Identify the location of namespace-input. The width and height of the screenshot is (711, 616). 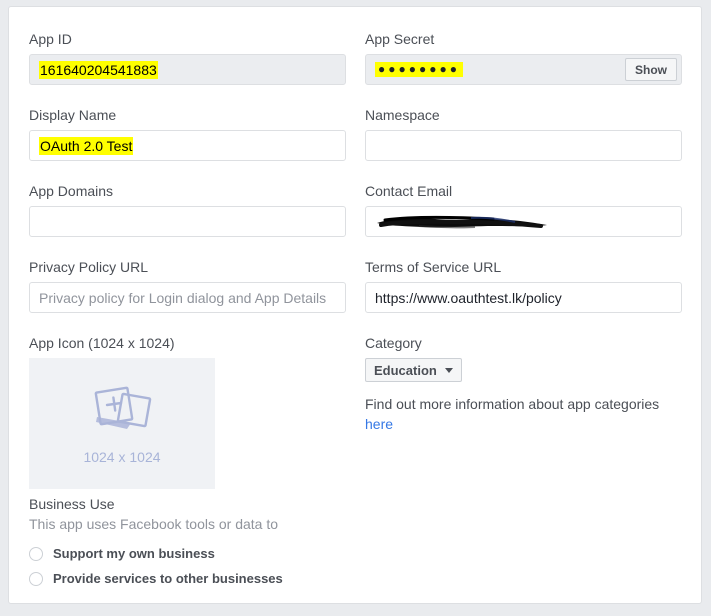
(523, 145).